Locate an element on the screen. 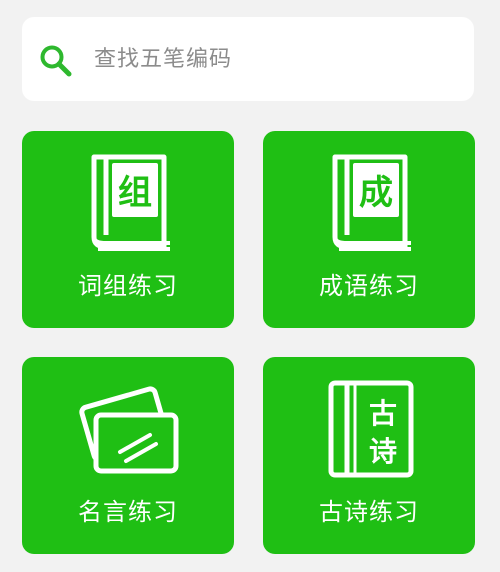 Image resolution: width=500 pixels, height=572 pixels. tile-quote-practice: 名言练习 is located at coordinates (128, 455).